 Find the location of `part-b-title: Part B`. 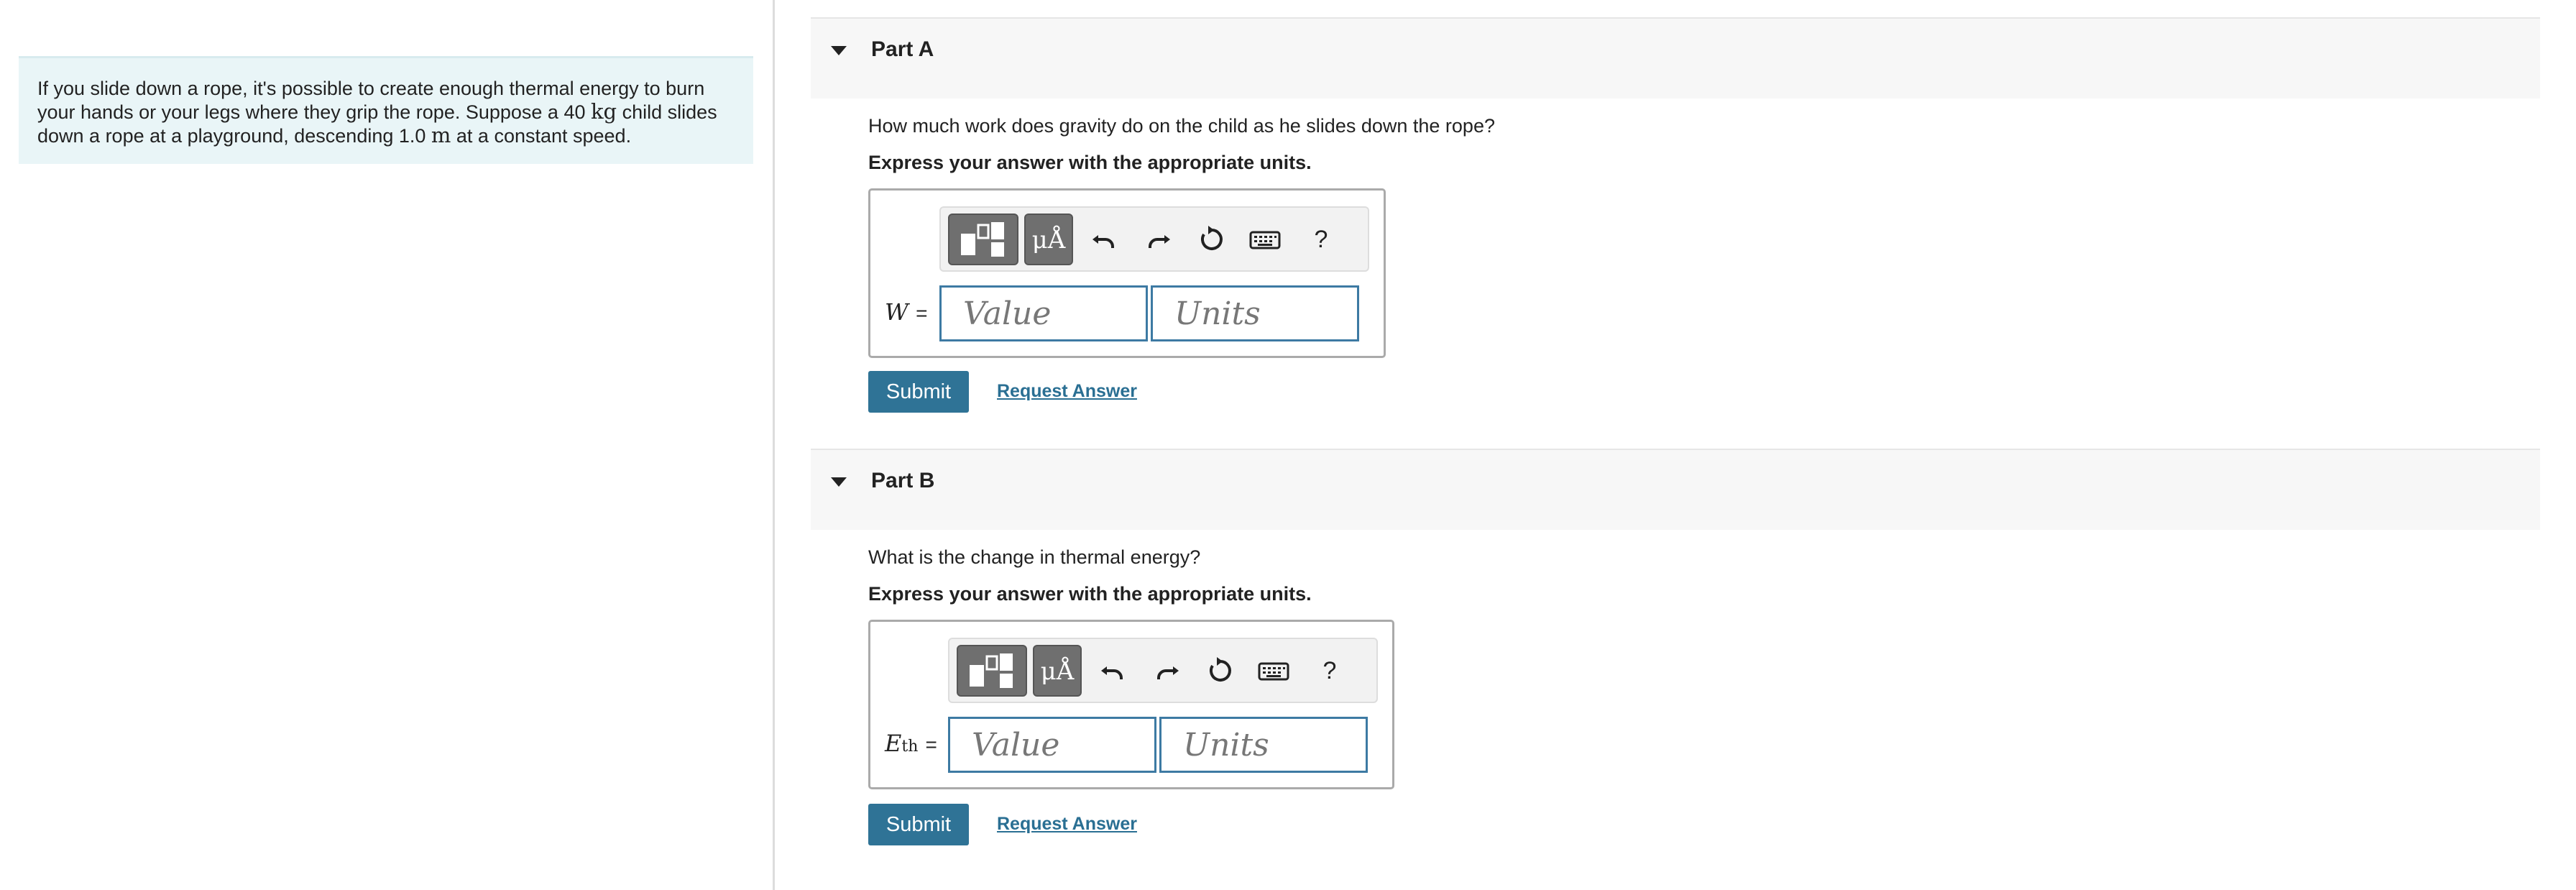

part-b-title: Part B is located at coordinates (903, 480).